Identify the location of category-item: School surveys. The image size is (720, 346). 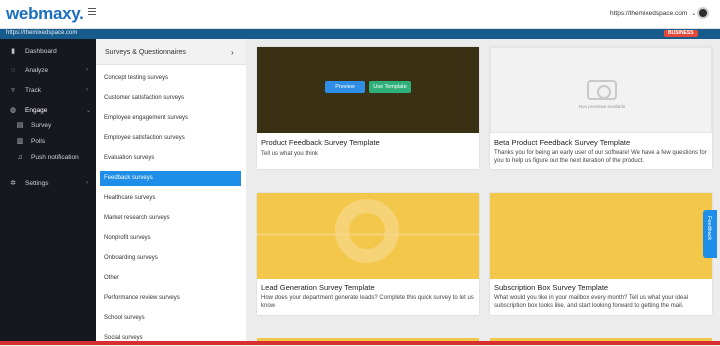
(170, 318).